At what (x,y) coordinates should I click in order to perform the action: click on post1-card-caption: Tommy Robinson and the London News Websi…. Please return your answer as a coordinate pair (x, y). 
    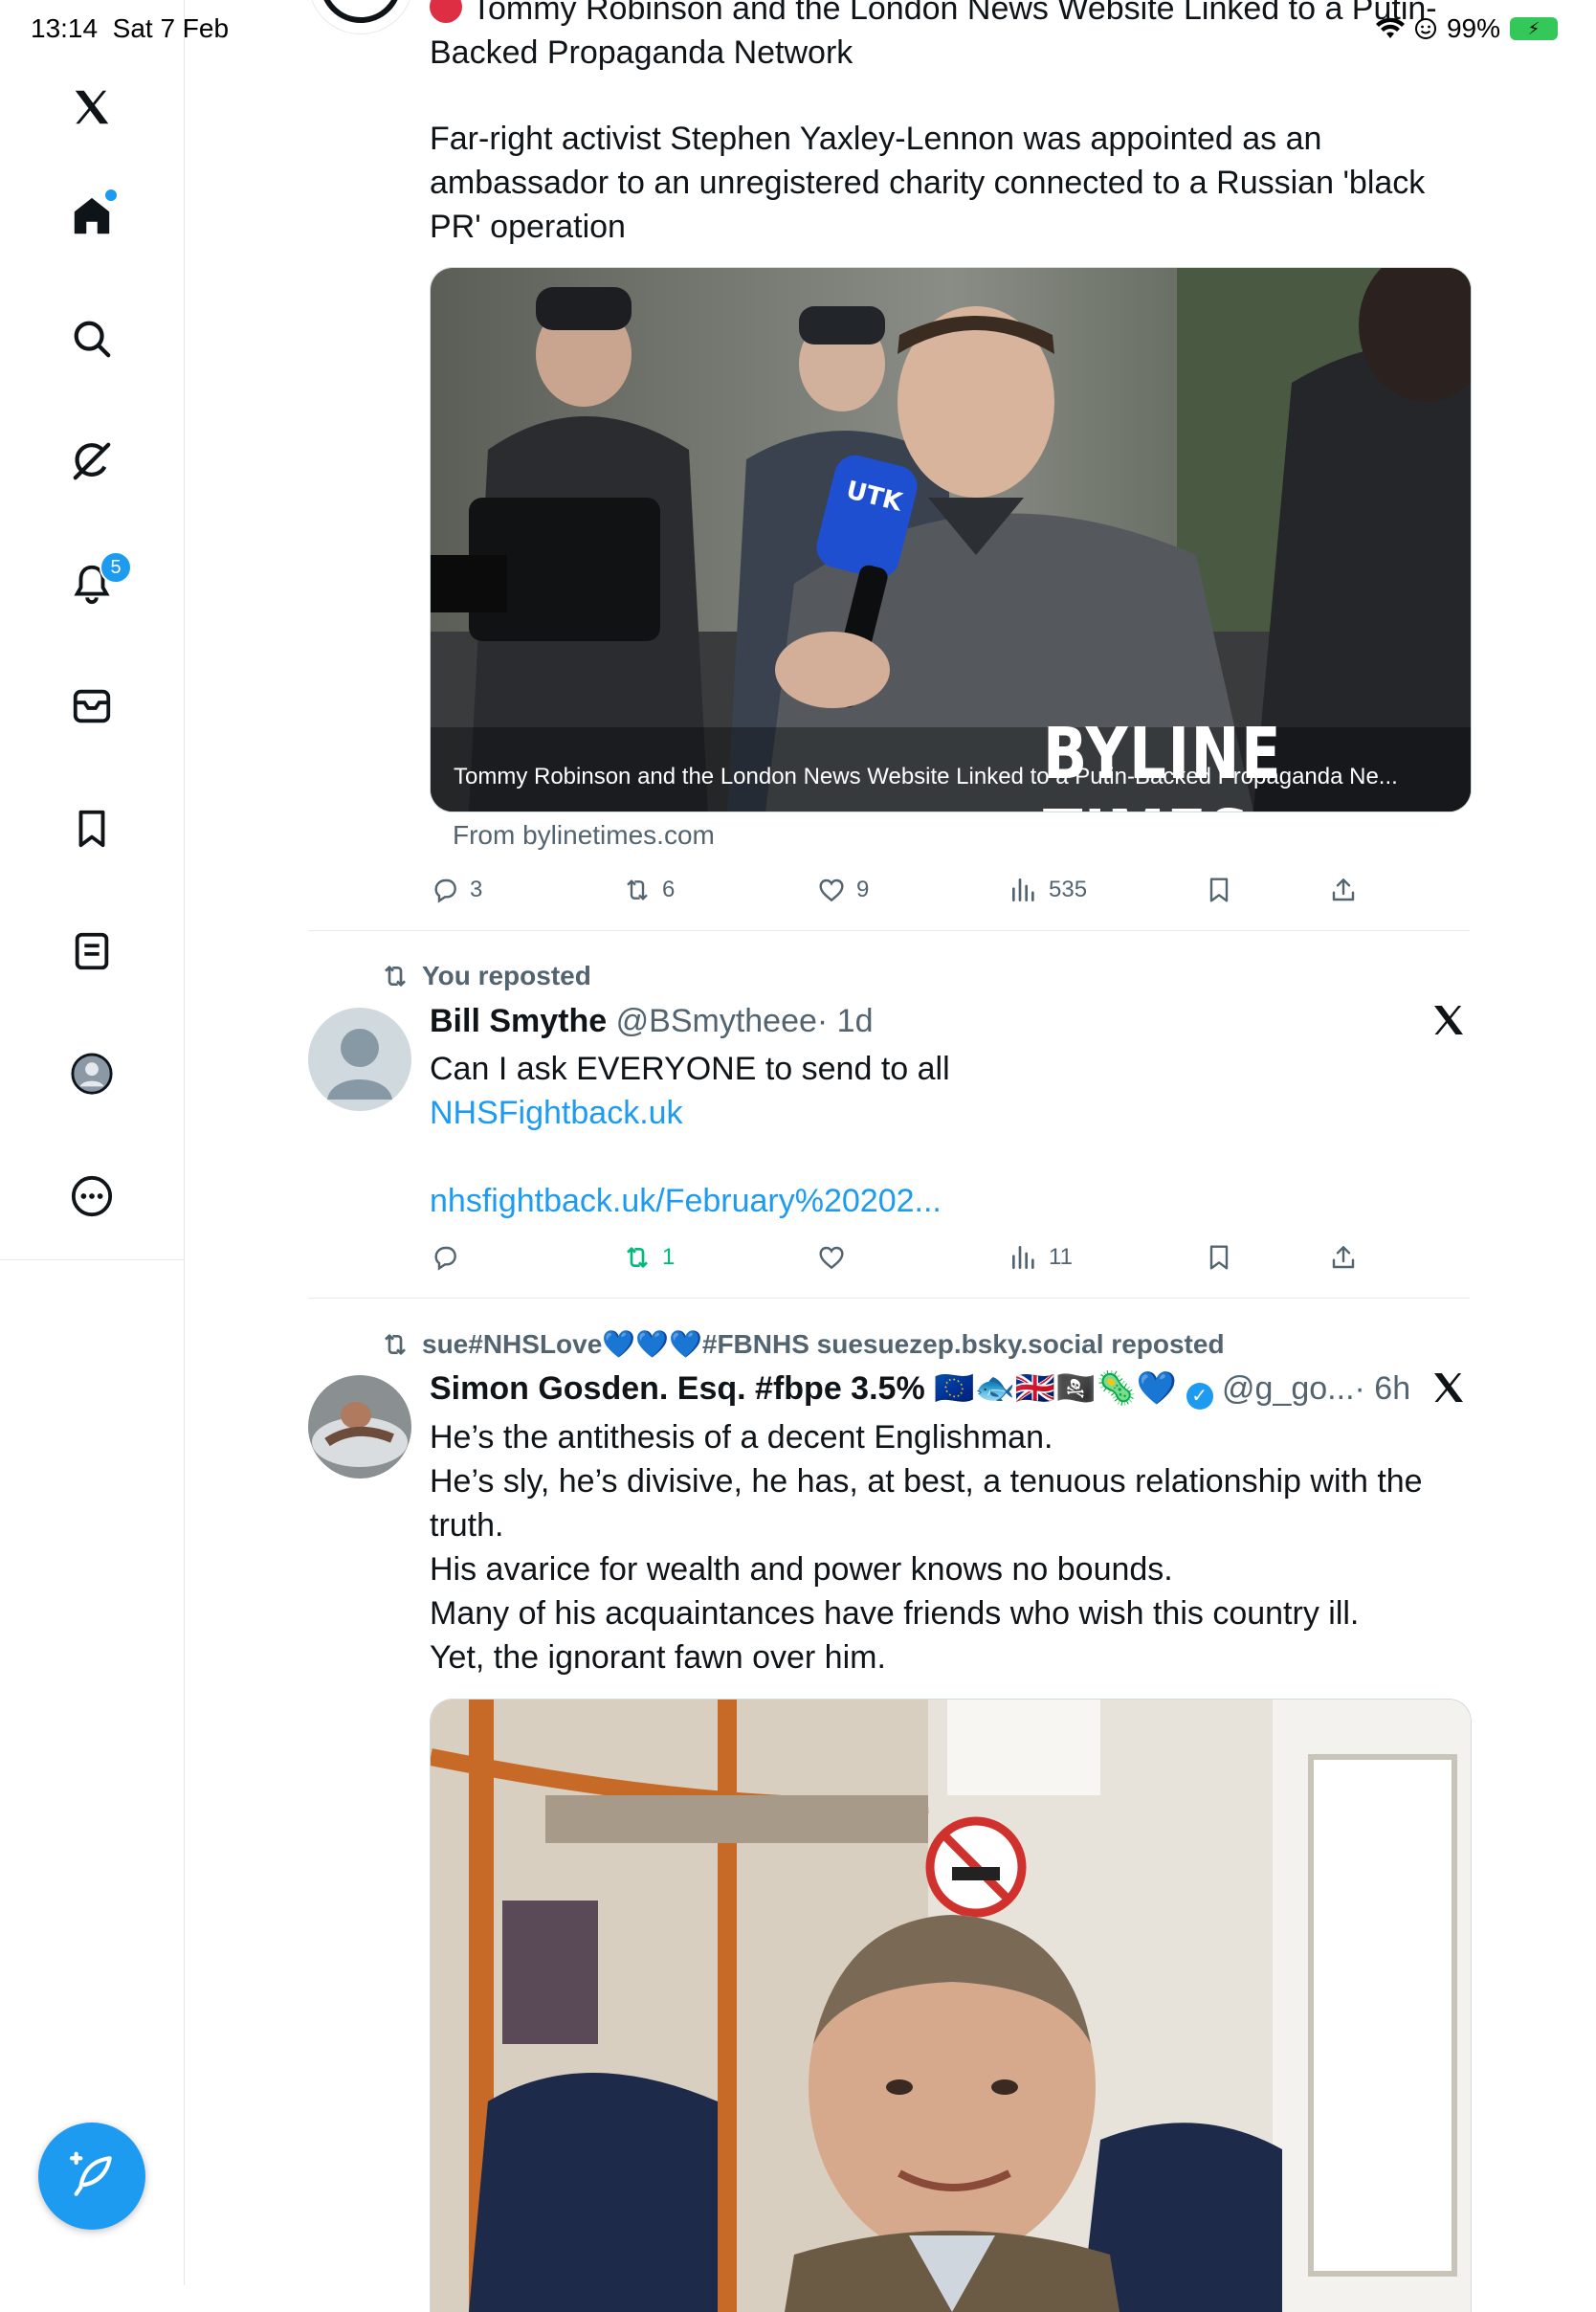
    Looking at the image, I should click on (926, 776).